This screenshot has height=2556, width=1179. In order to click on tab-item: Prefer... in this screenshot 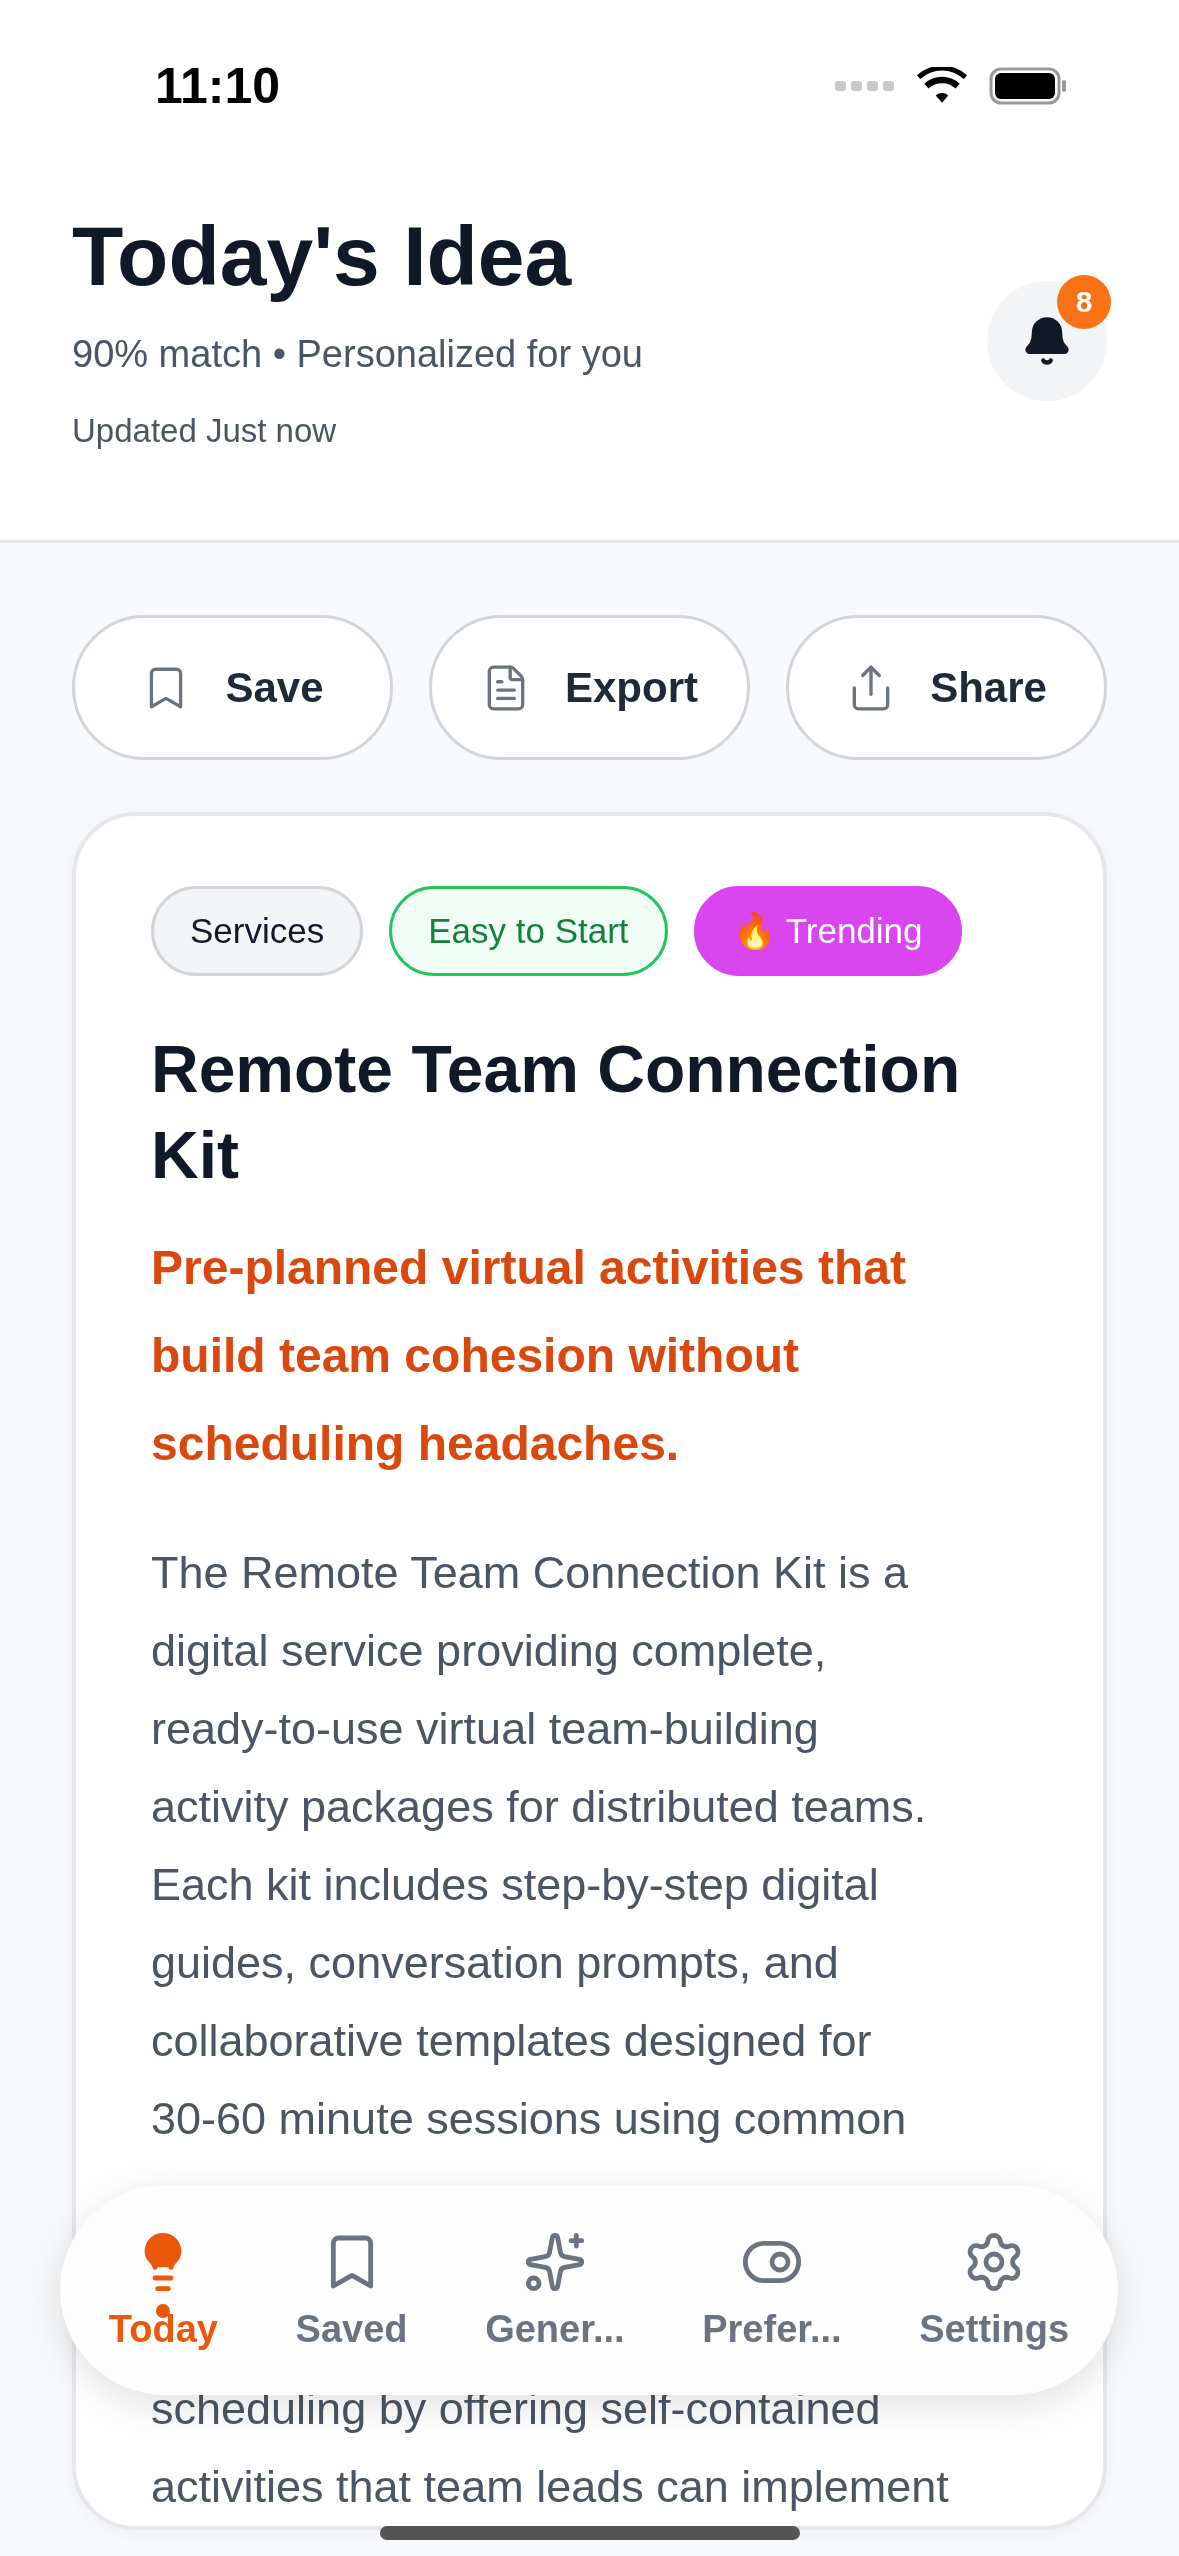, I will do `click(772, 2290)`.